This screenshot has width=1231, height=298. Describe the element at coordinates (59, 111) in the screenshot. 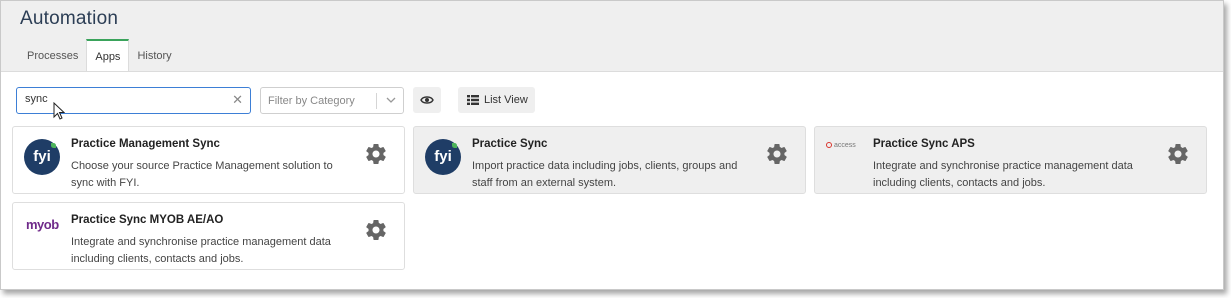

I see `mouse-cursor-icon` at that location.